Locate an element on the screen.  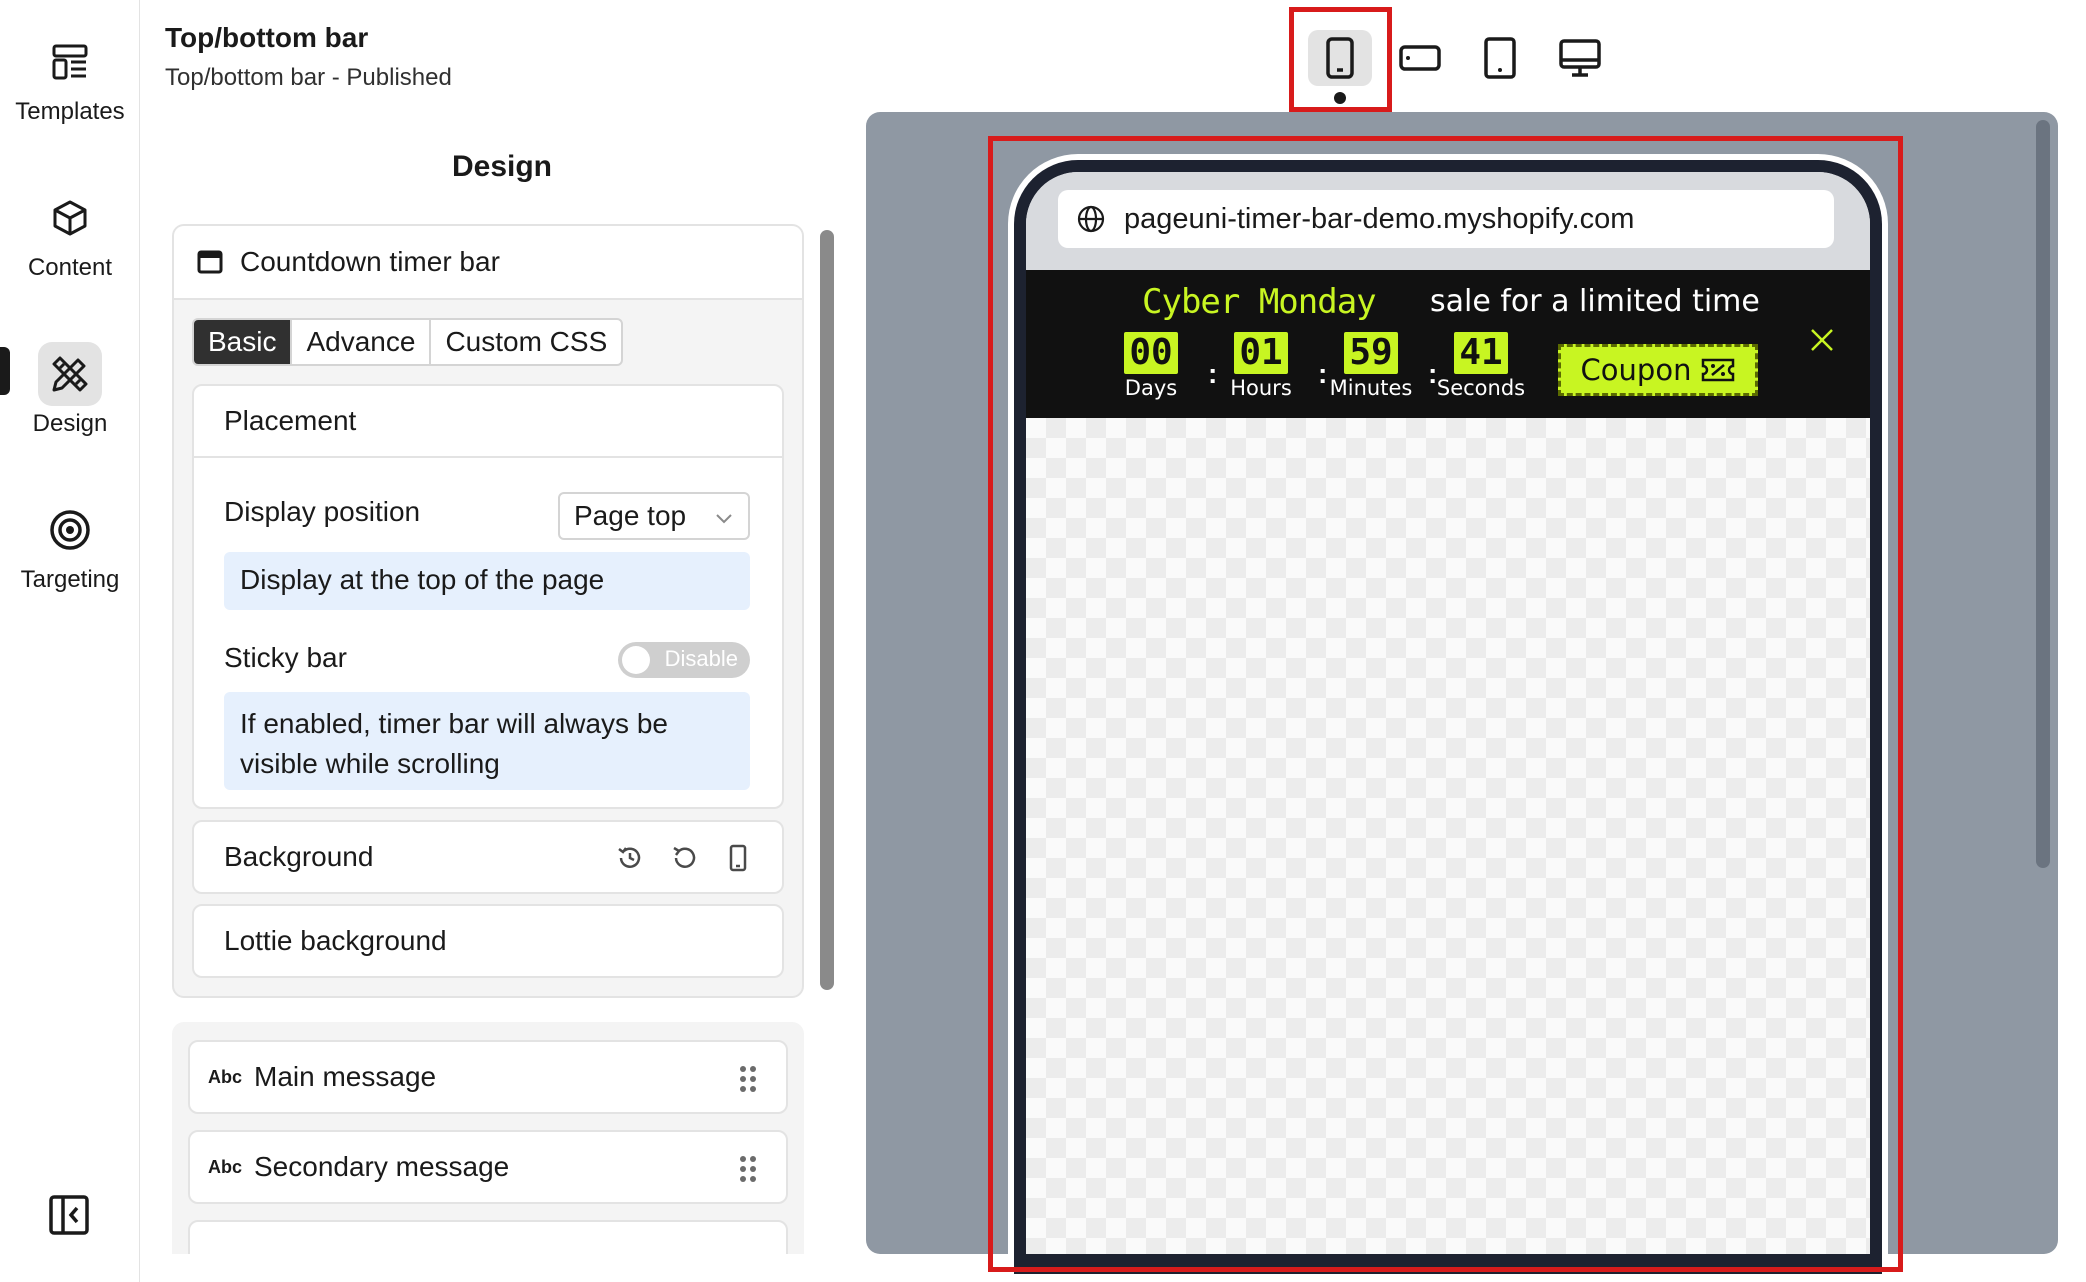
timer-bar-close-button is located at coordinates (1822, 340).